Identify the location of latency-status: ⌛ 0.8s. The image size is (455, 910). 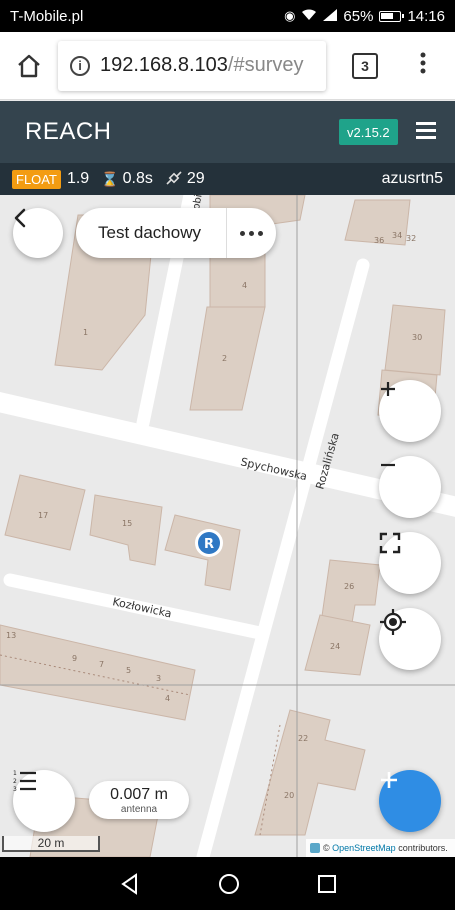
(127, 179).